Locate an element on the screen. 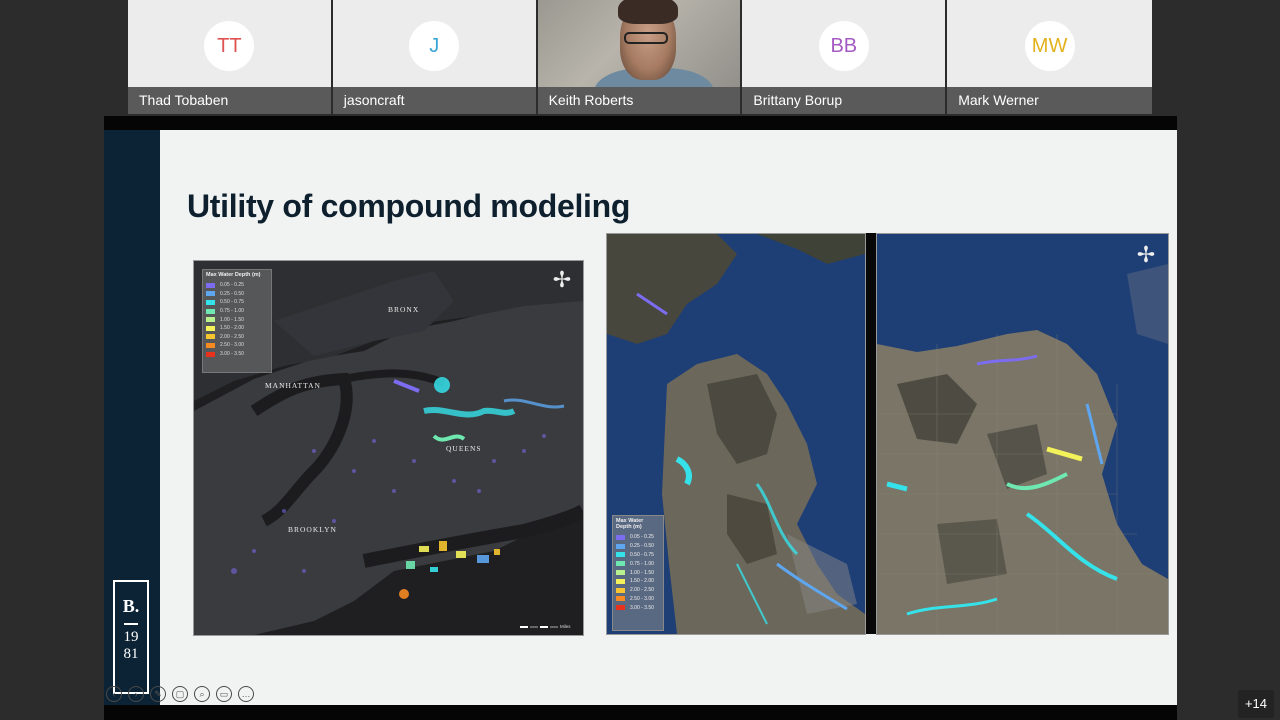  participant-name: Brittany Borup is located at coordinates (844, 100).